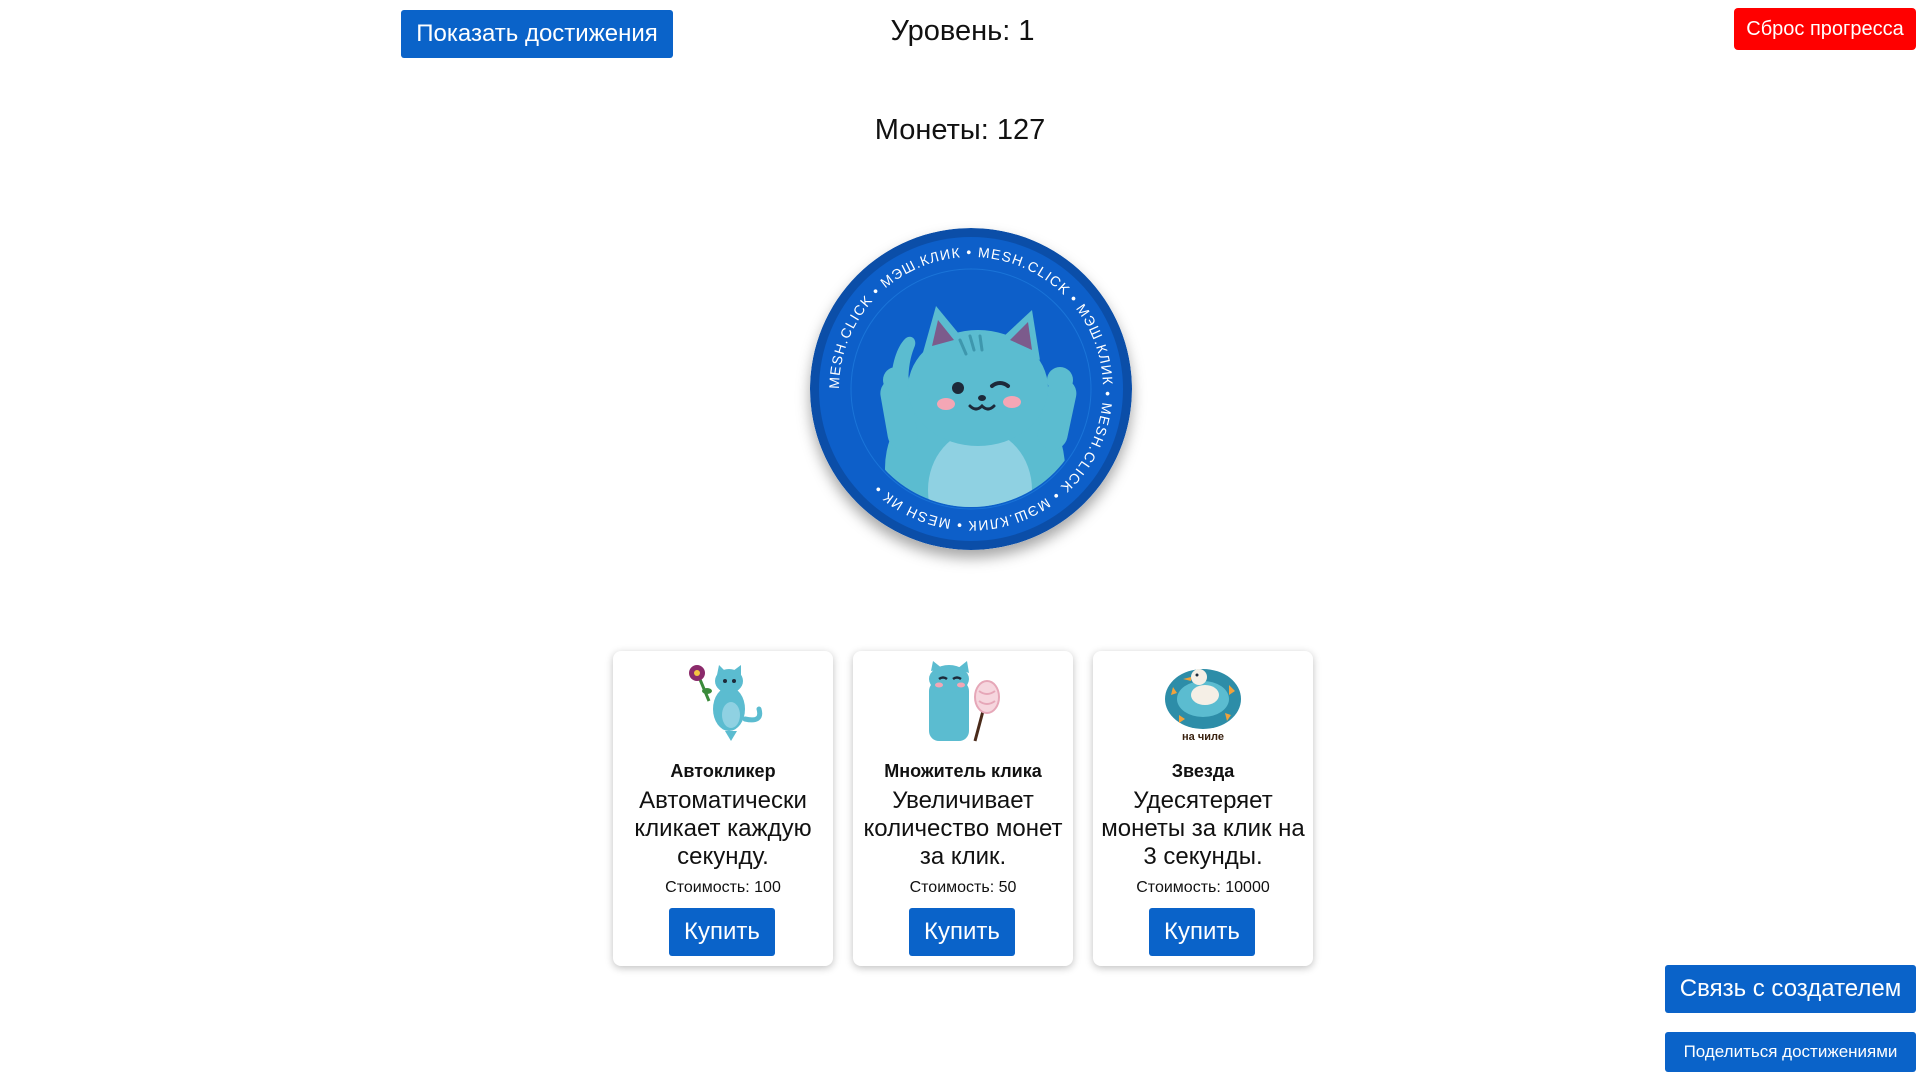  I want to click on level-indicator: Уровень: 1, so click(962, 31).